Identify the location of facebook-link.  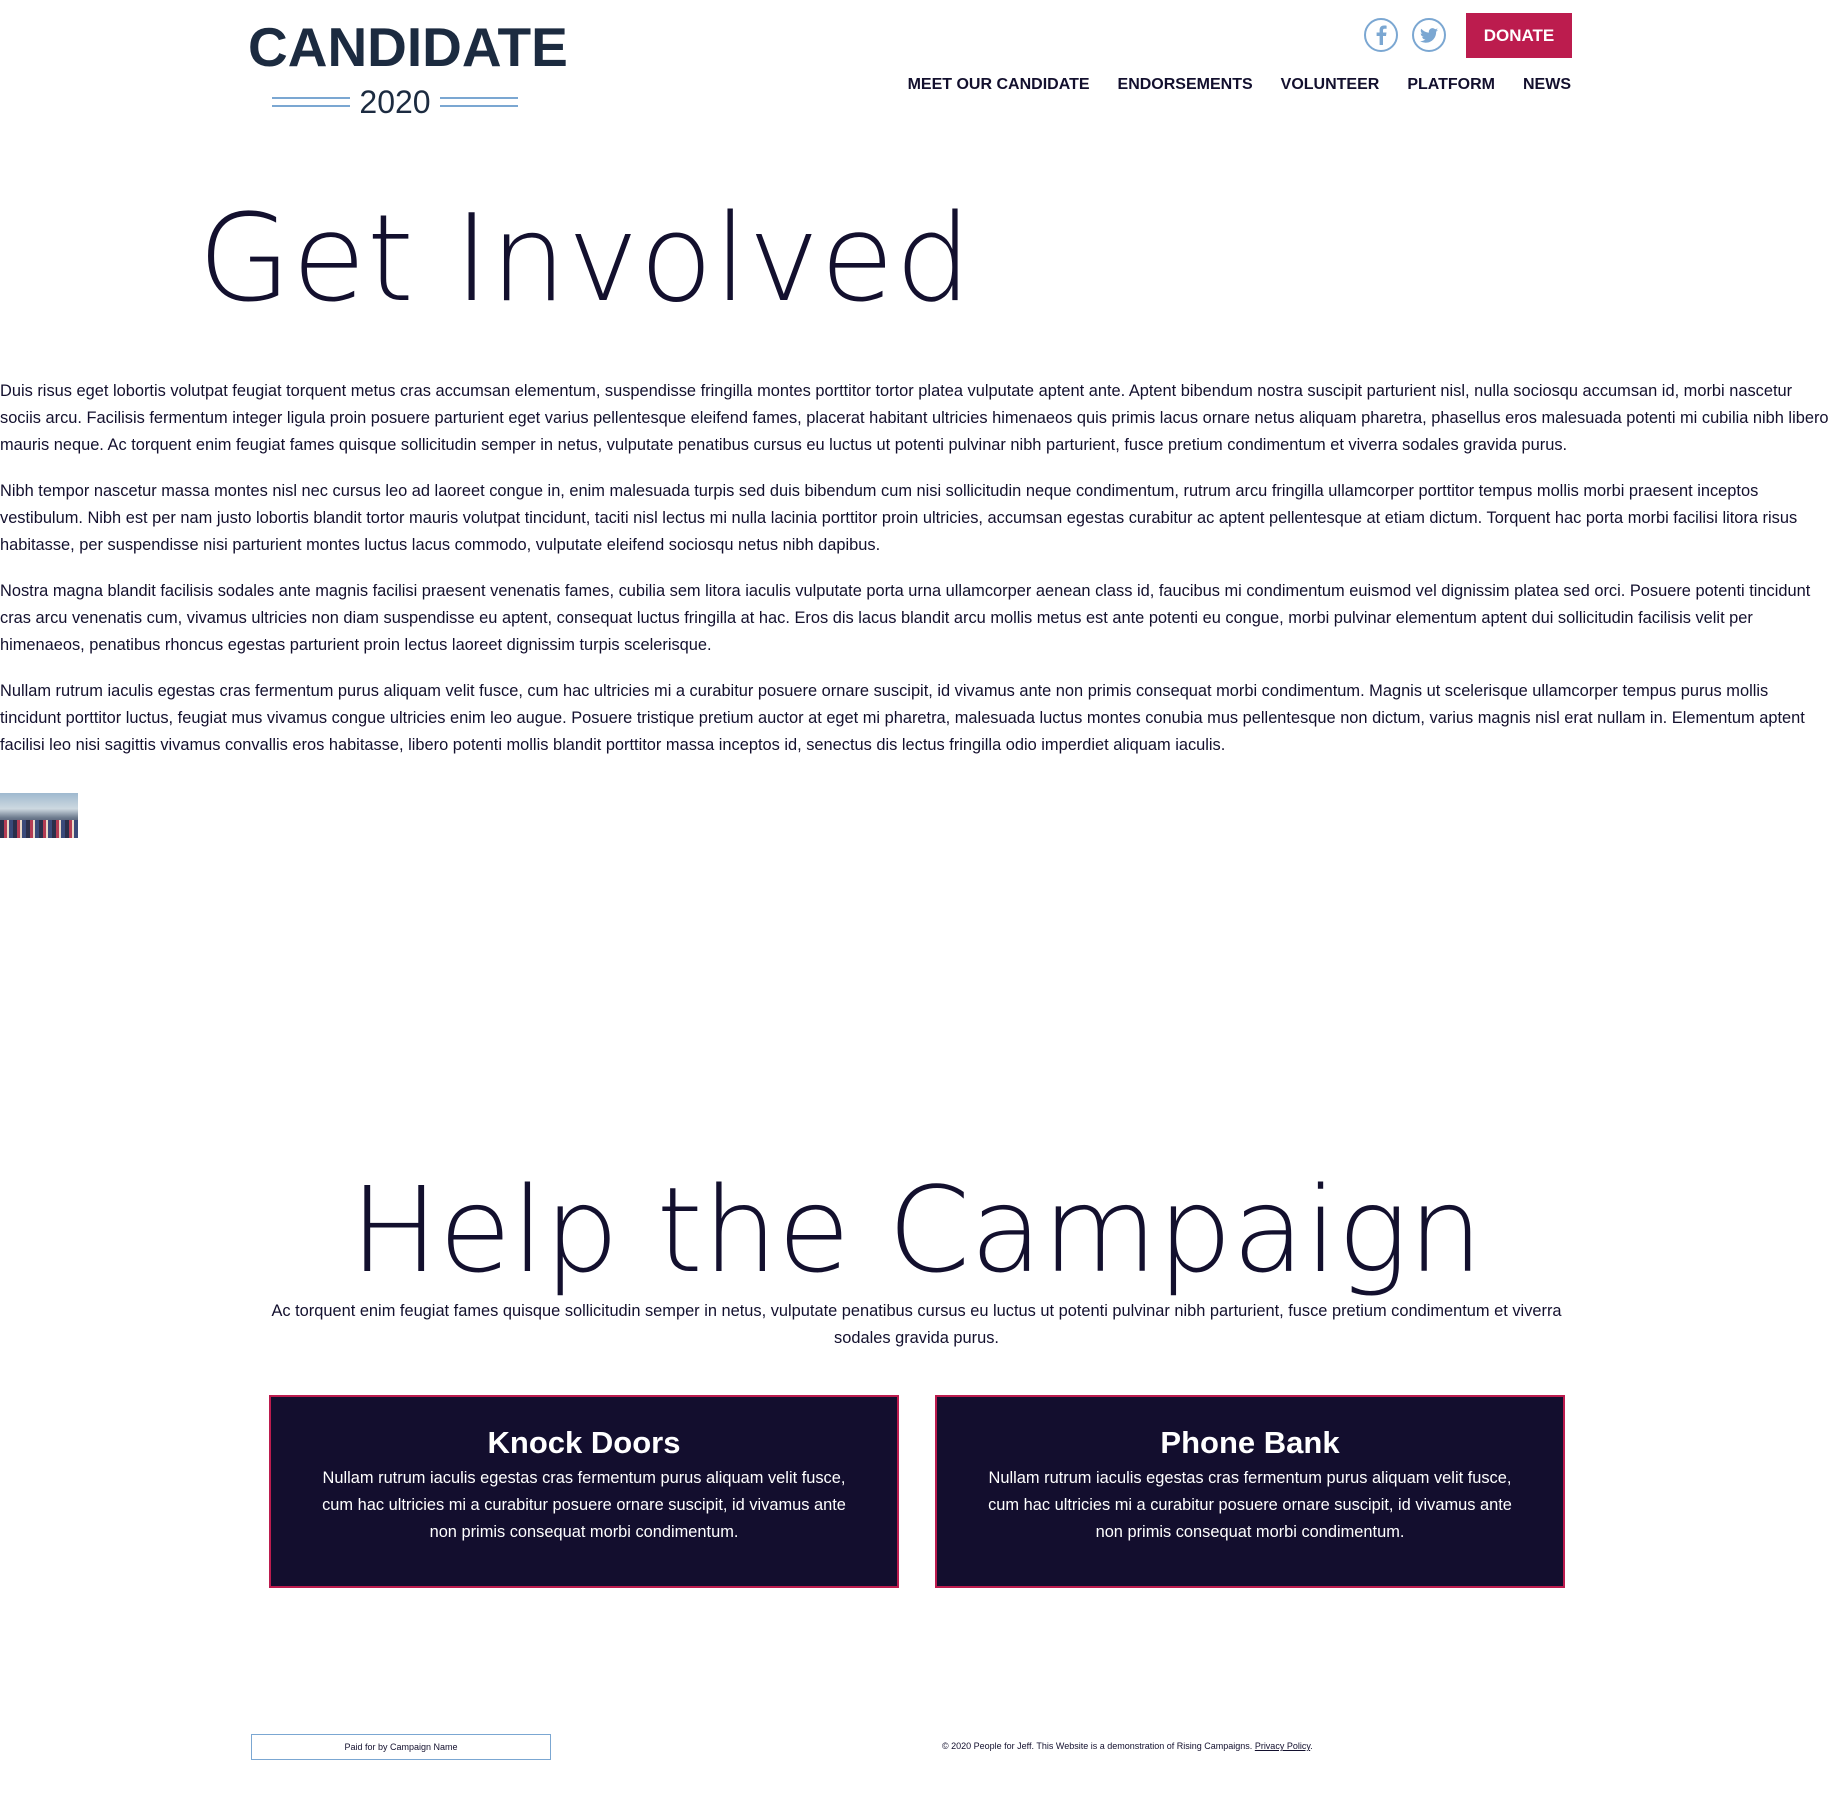
(1381, 35).